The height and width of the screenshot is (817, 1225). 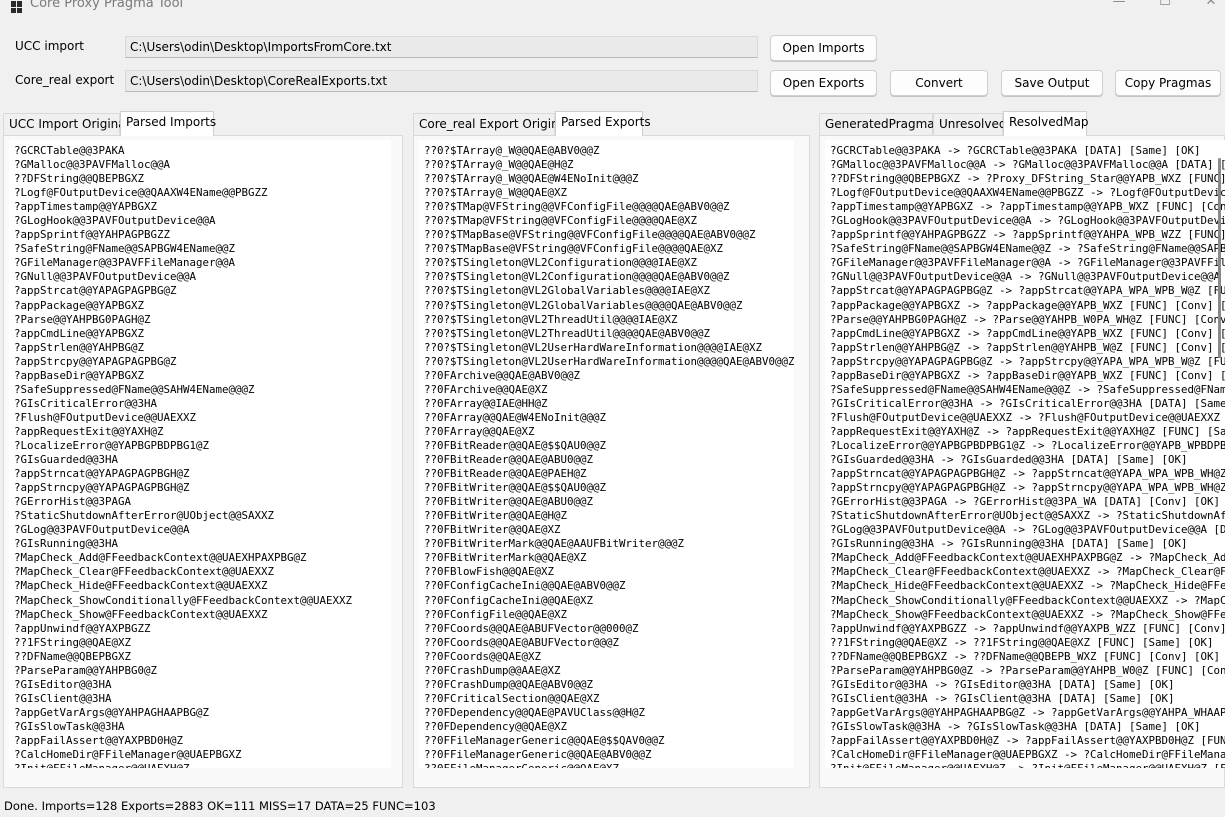 I want to click on list-item: ??DFName@@QBEPBGXZ, so click(x=183, y=657).